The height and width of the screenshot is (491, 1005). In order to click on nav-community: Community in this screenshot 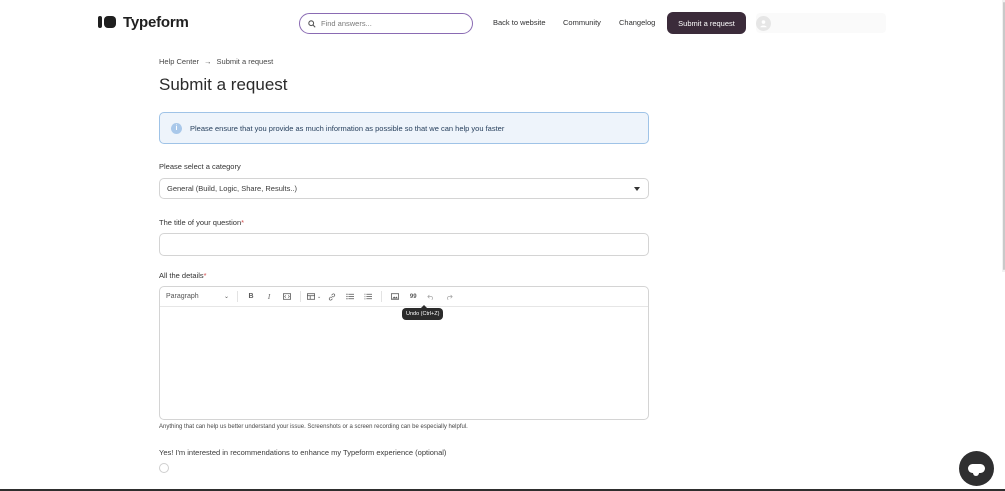, I will do `click(582, 22)`.